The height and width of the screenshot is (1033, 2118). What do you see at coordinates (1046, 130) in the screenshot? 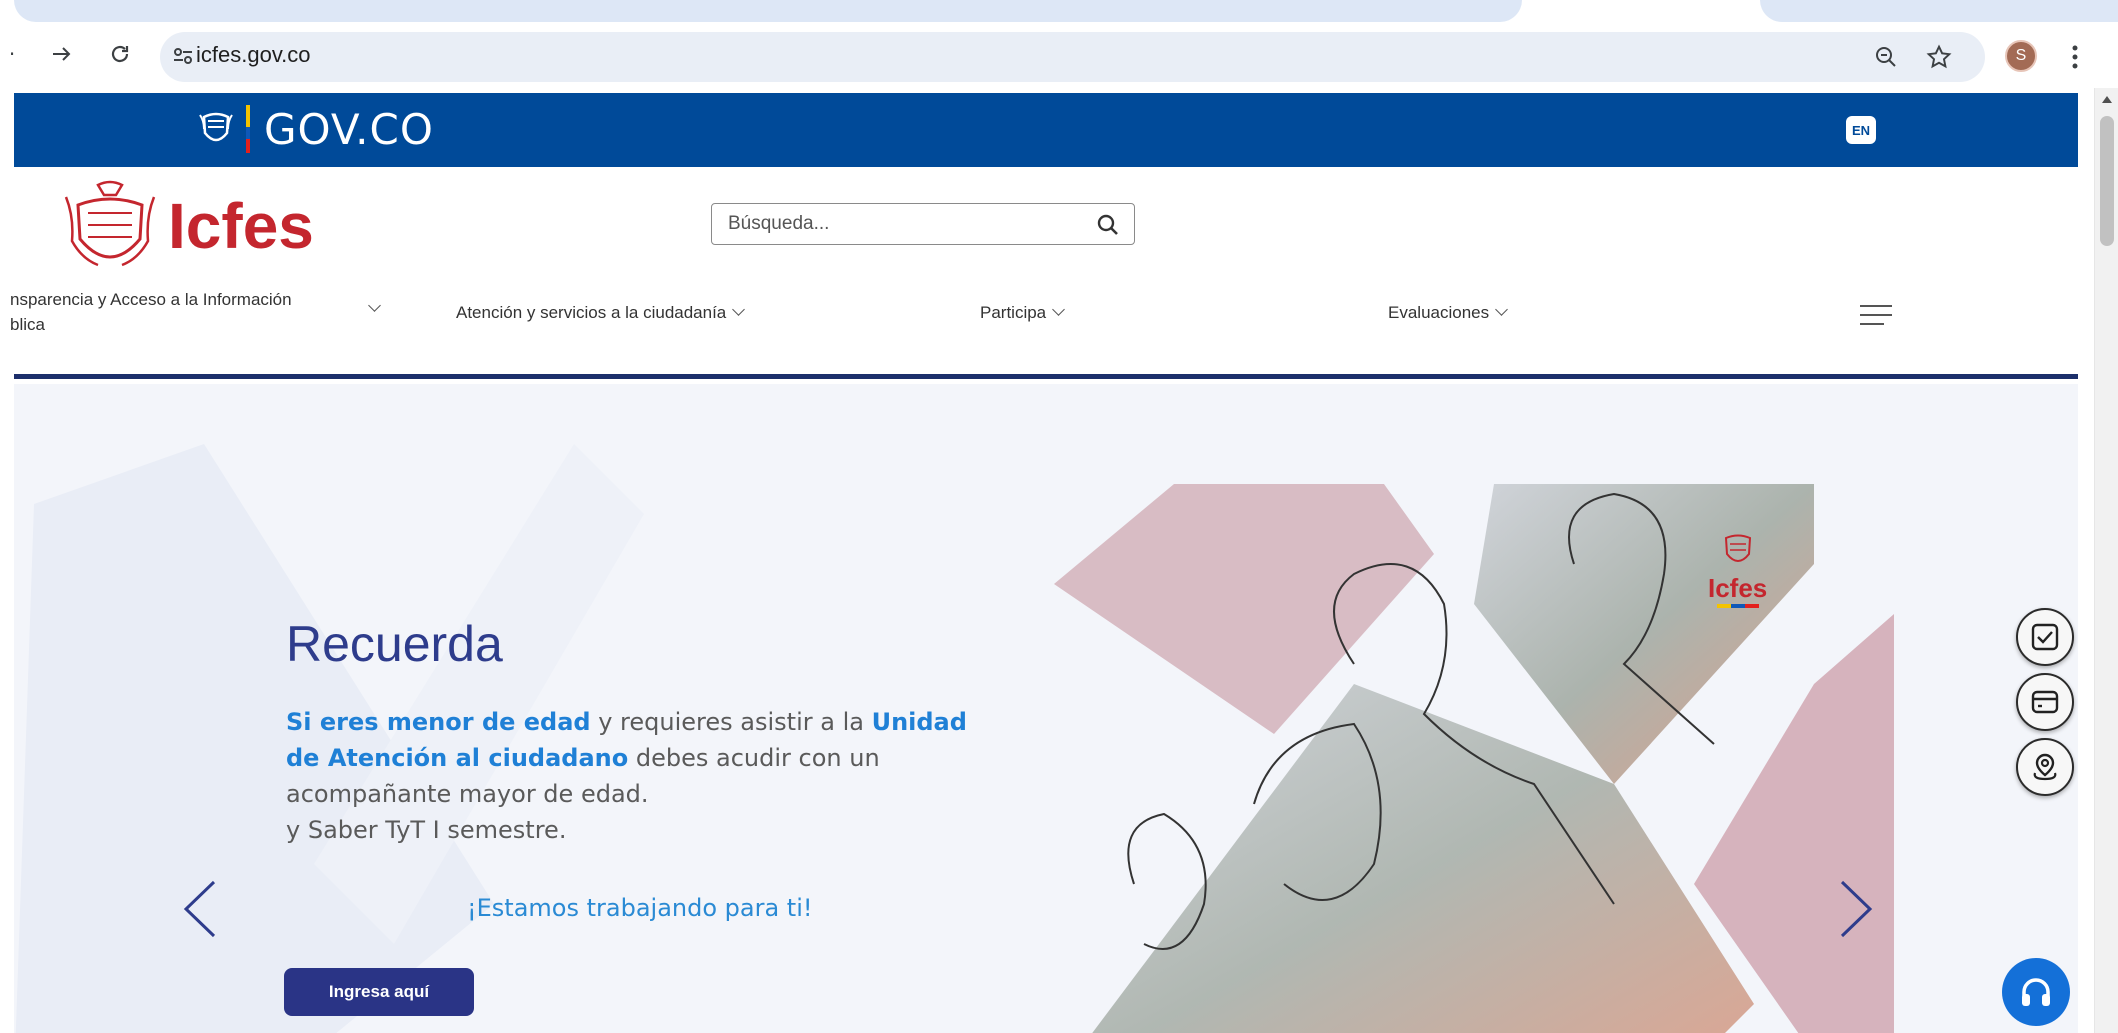
I see `gov-co-bar: GOV.CO EN` at bounding box center [1046, 130].